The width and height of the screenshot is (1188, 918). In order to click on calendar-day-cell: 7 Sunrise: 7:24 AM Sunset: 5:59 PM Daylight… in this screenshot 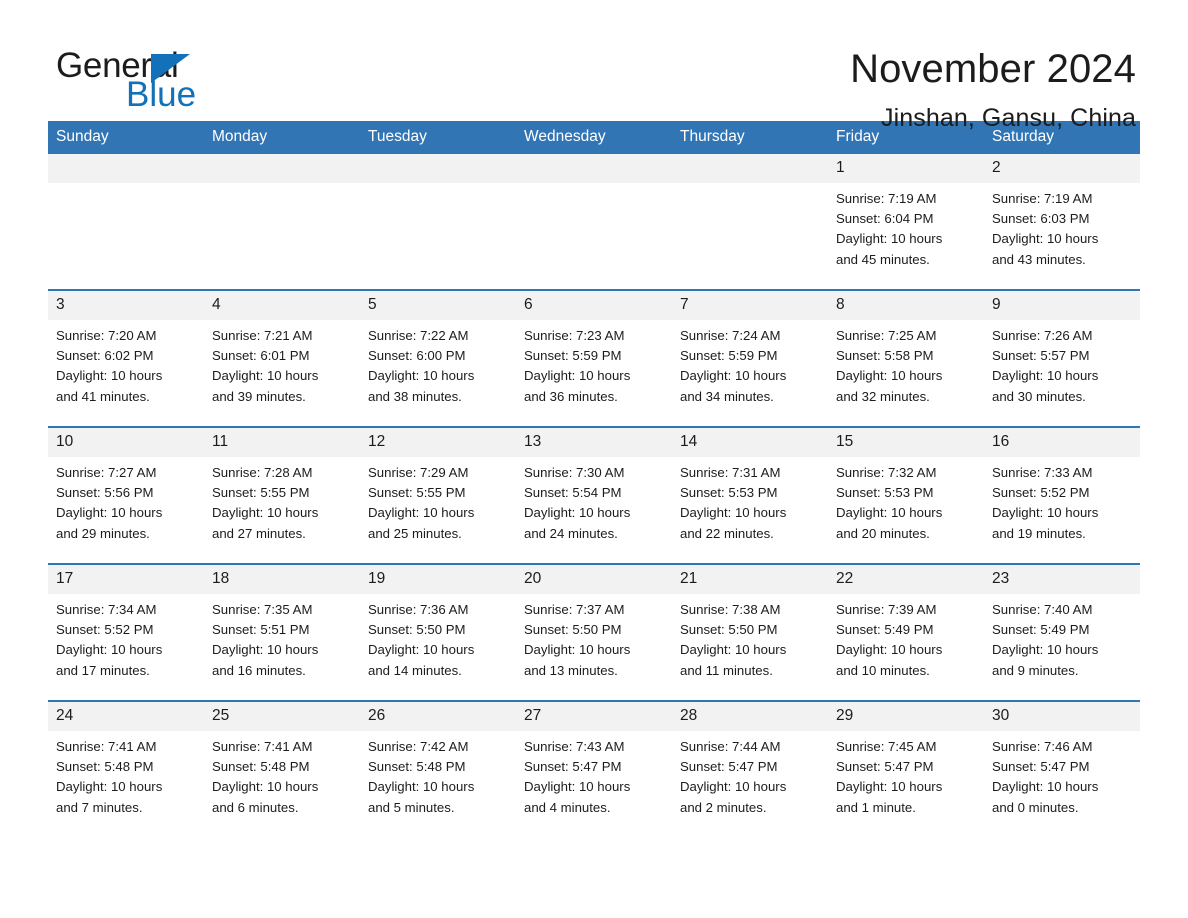, I will do `click(750, 358)`.